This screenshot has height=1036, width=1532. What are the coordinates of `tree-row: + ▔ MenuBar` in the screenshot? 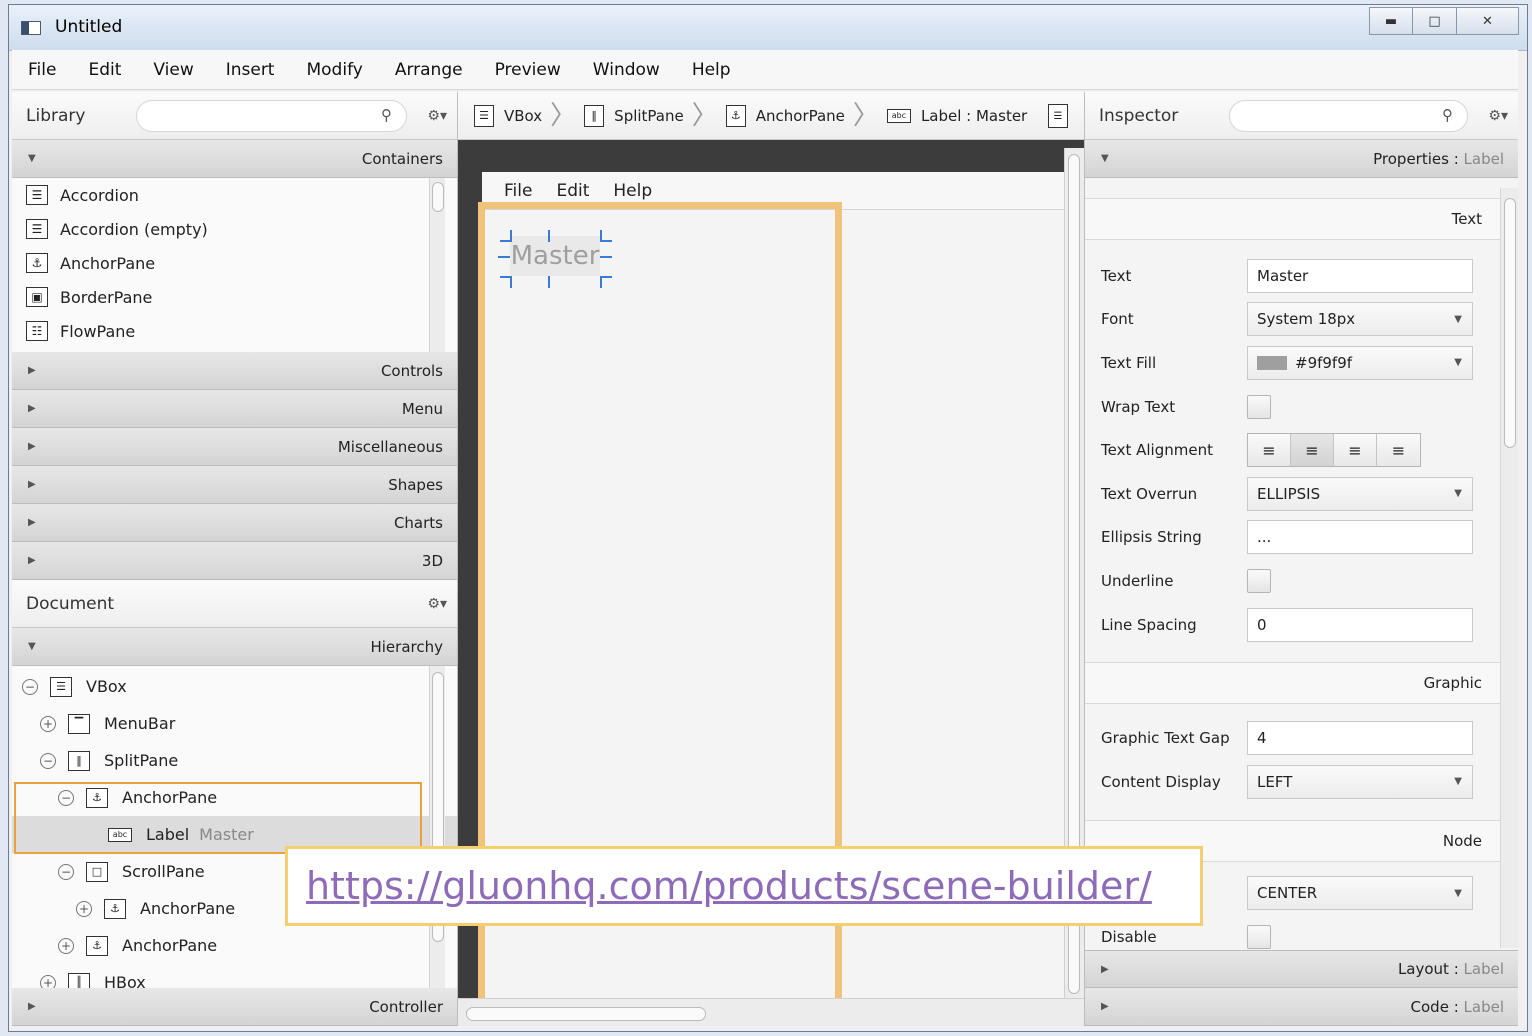 It's located at (234, 723).